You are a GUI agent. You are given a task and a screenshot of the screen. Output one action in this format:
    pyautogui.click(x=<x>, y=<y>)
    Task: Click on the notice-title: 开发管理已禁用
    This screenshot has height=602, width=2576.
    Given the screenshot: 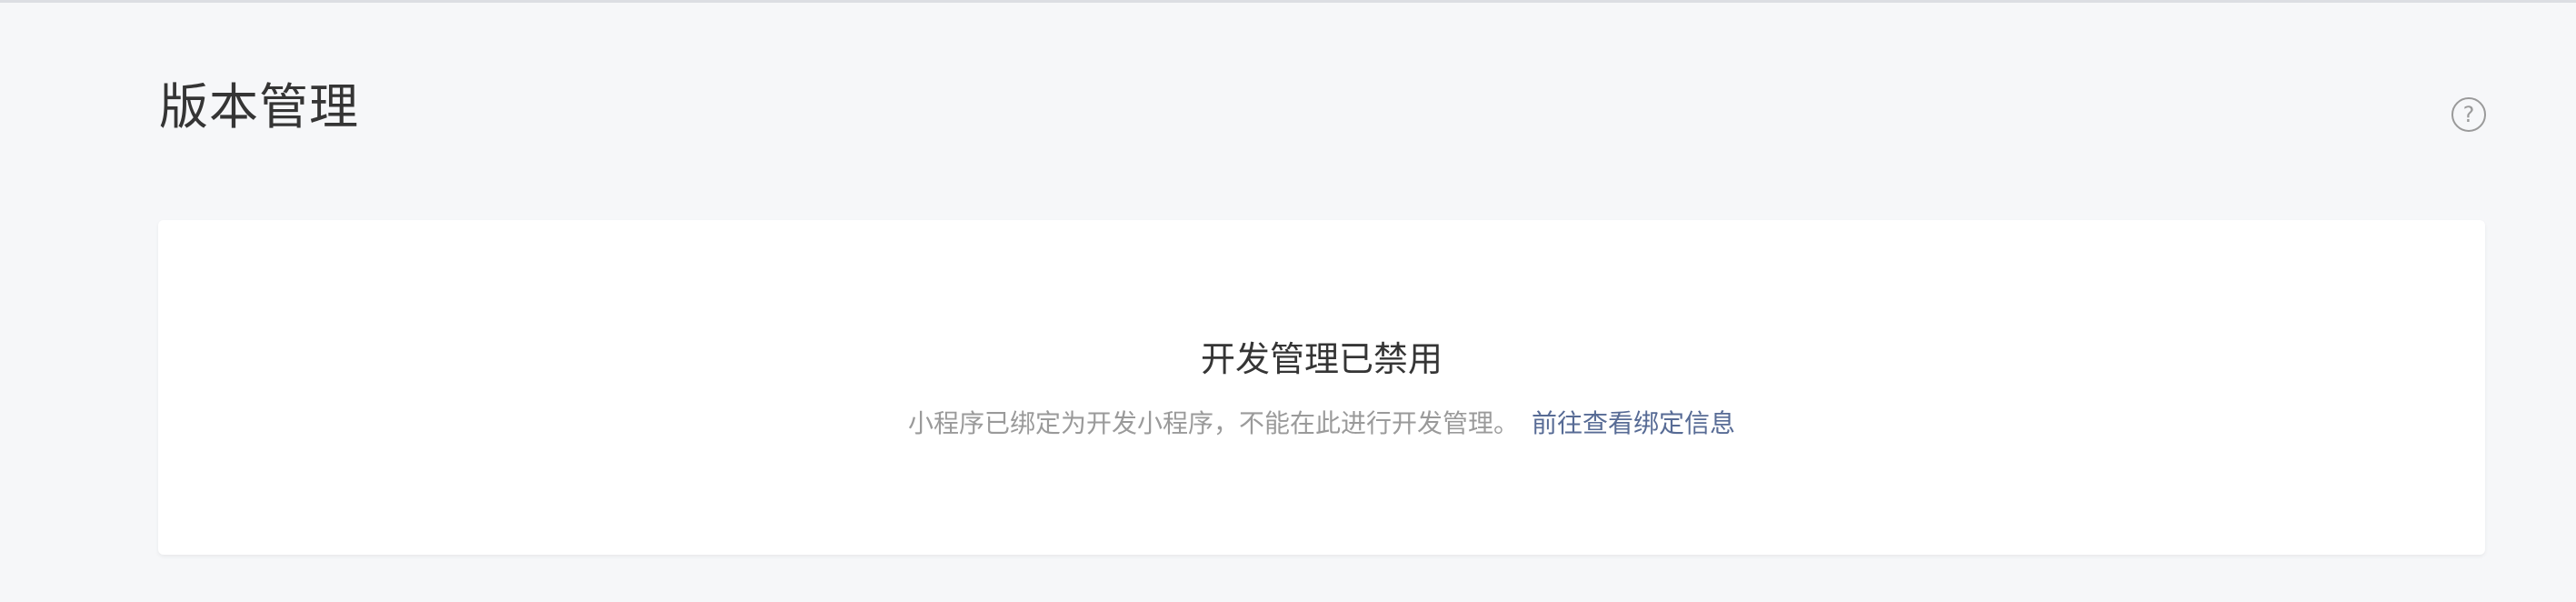 What is the action you would take?
    pyautogui.click(x=1321, y=359)
    